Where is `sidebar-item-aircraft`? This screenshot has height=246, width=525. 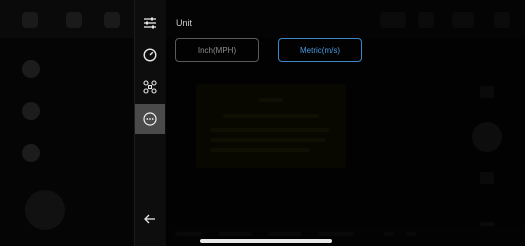
sidebar-item-aircraft is located at coordinates (150, 87).